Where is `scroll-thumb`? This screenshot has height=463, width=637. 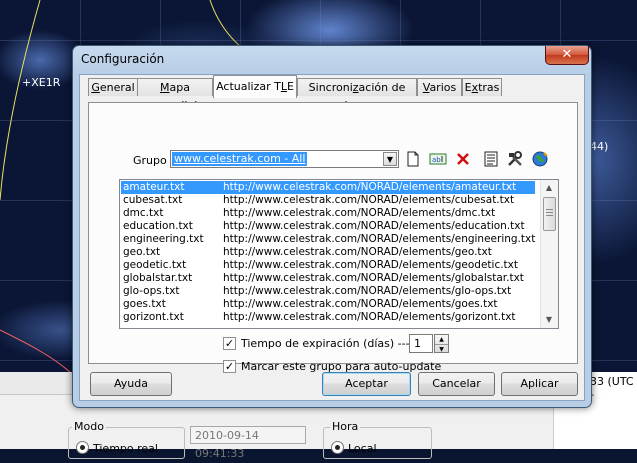 scroll-thumb is located at coordinates (549, 214).